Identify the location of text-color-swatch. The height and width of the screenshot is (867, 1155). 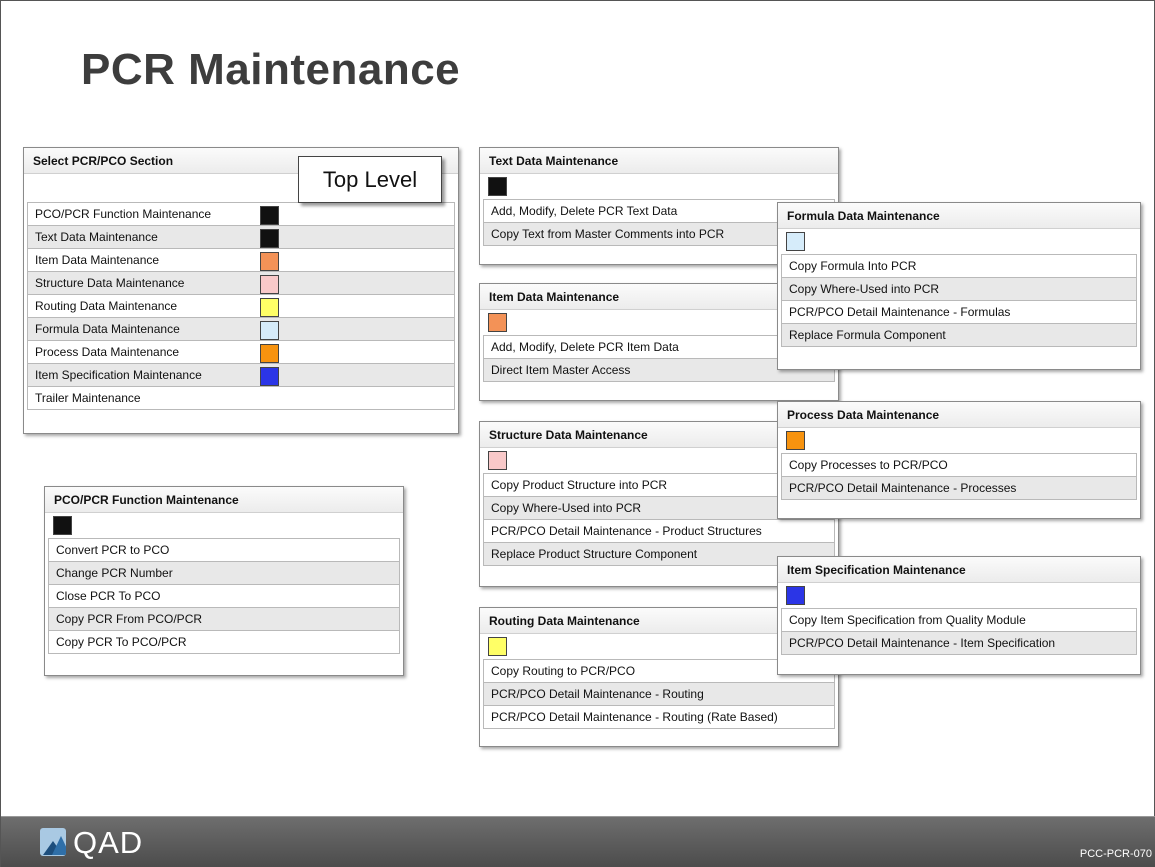
(497, 186).